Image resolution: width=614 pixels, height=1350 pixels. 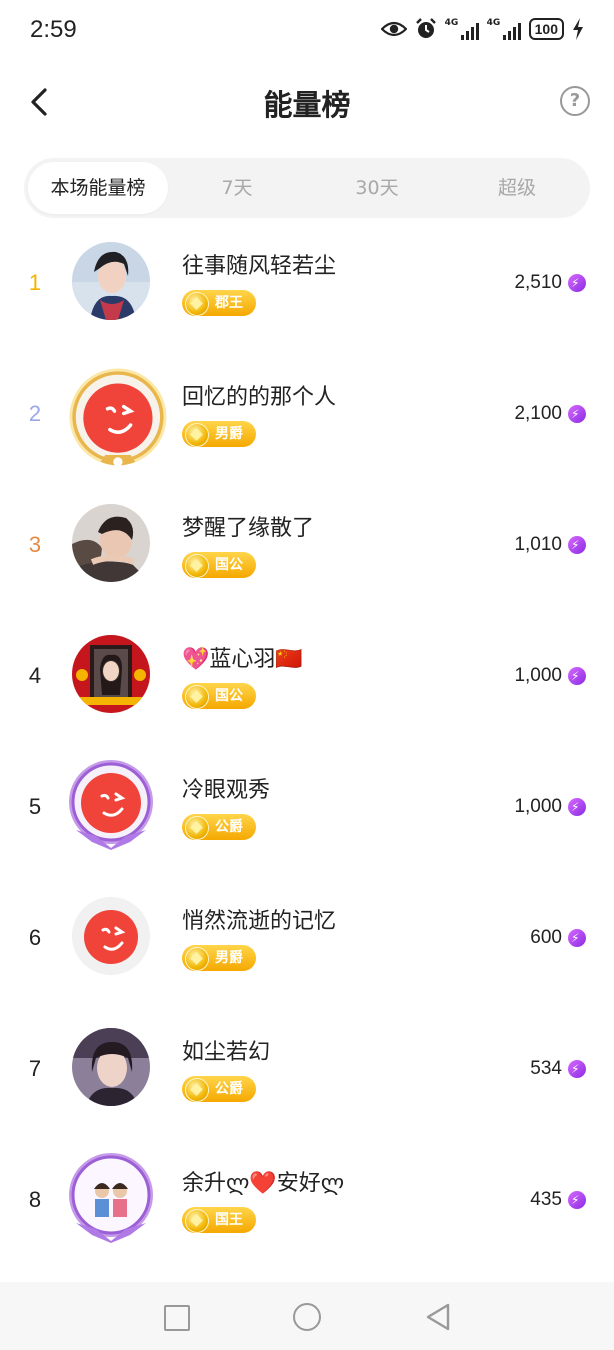 What do you see at coordinates (226, 790) in the screenshot?
I see `user-name: 冷眼观秀` at bounding box center [226, 790].